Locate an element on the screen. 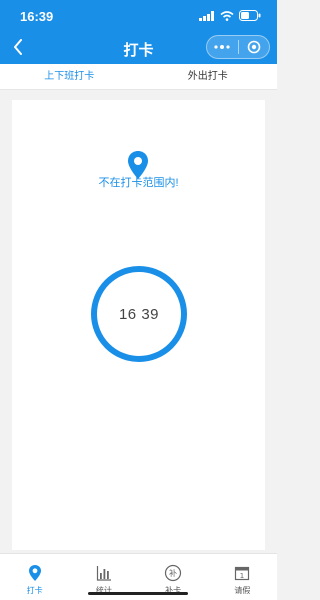 The height and width of the screenshot is (600, 320). top-bar: 16:39 打卡 is located at coordinates (138, 32).